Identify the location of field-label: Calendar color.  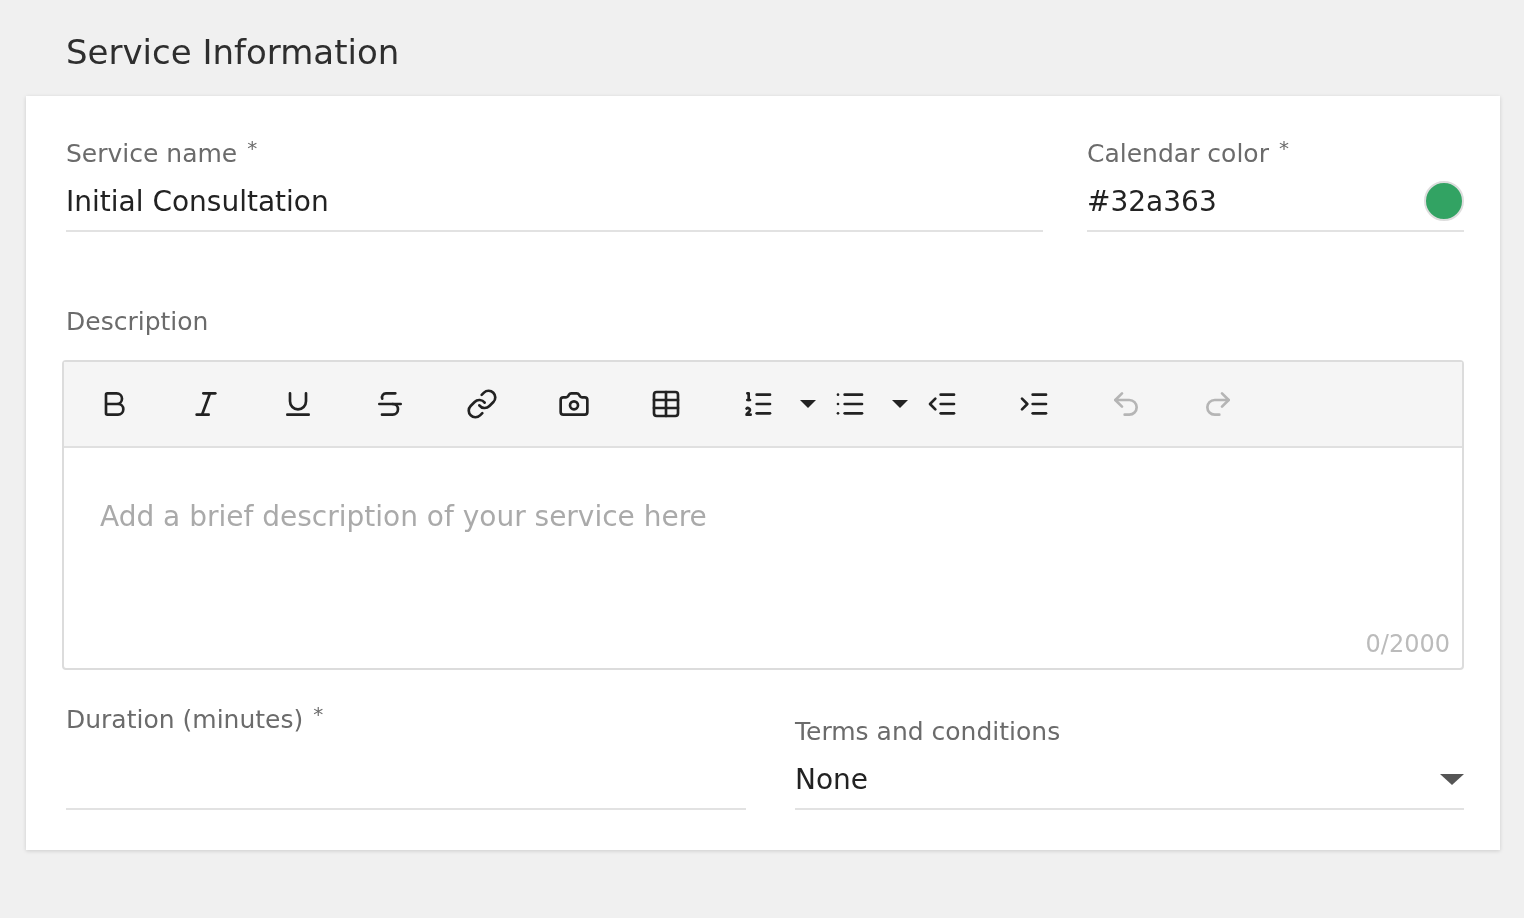
(1178, 154).